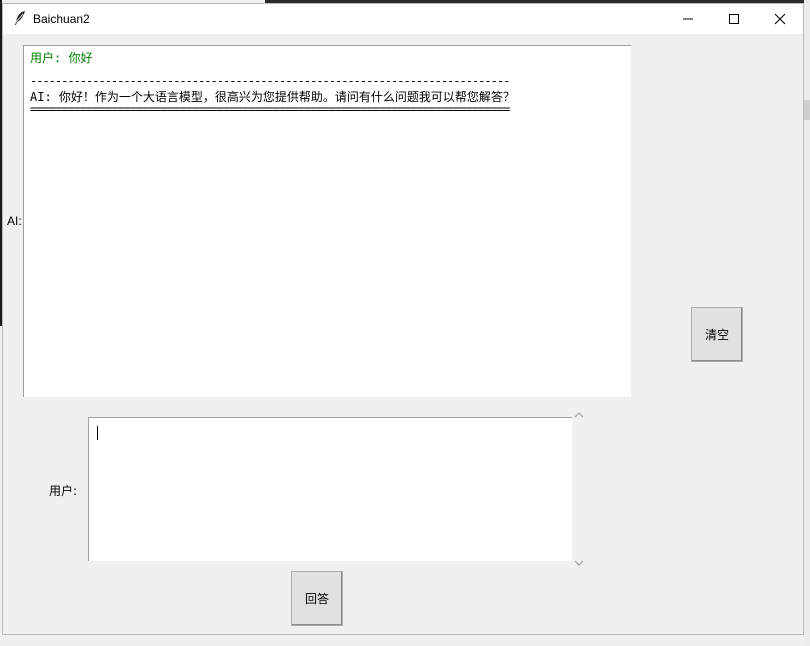 This screenshot has height=646, width=810. What do you see at coordinates (61, 19) in the screenshot?
I see `window-title: Baichuan2` at bounding box center [61, 19].